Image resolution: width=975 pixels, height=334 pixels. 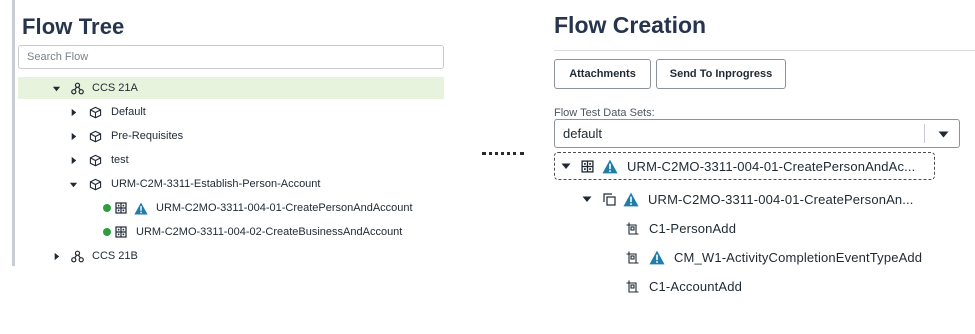 What do you see at coordinates (757, 133) in the screenshot?
I see `data-set-select: default` at bounding box center [757, 133].